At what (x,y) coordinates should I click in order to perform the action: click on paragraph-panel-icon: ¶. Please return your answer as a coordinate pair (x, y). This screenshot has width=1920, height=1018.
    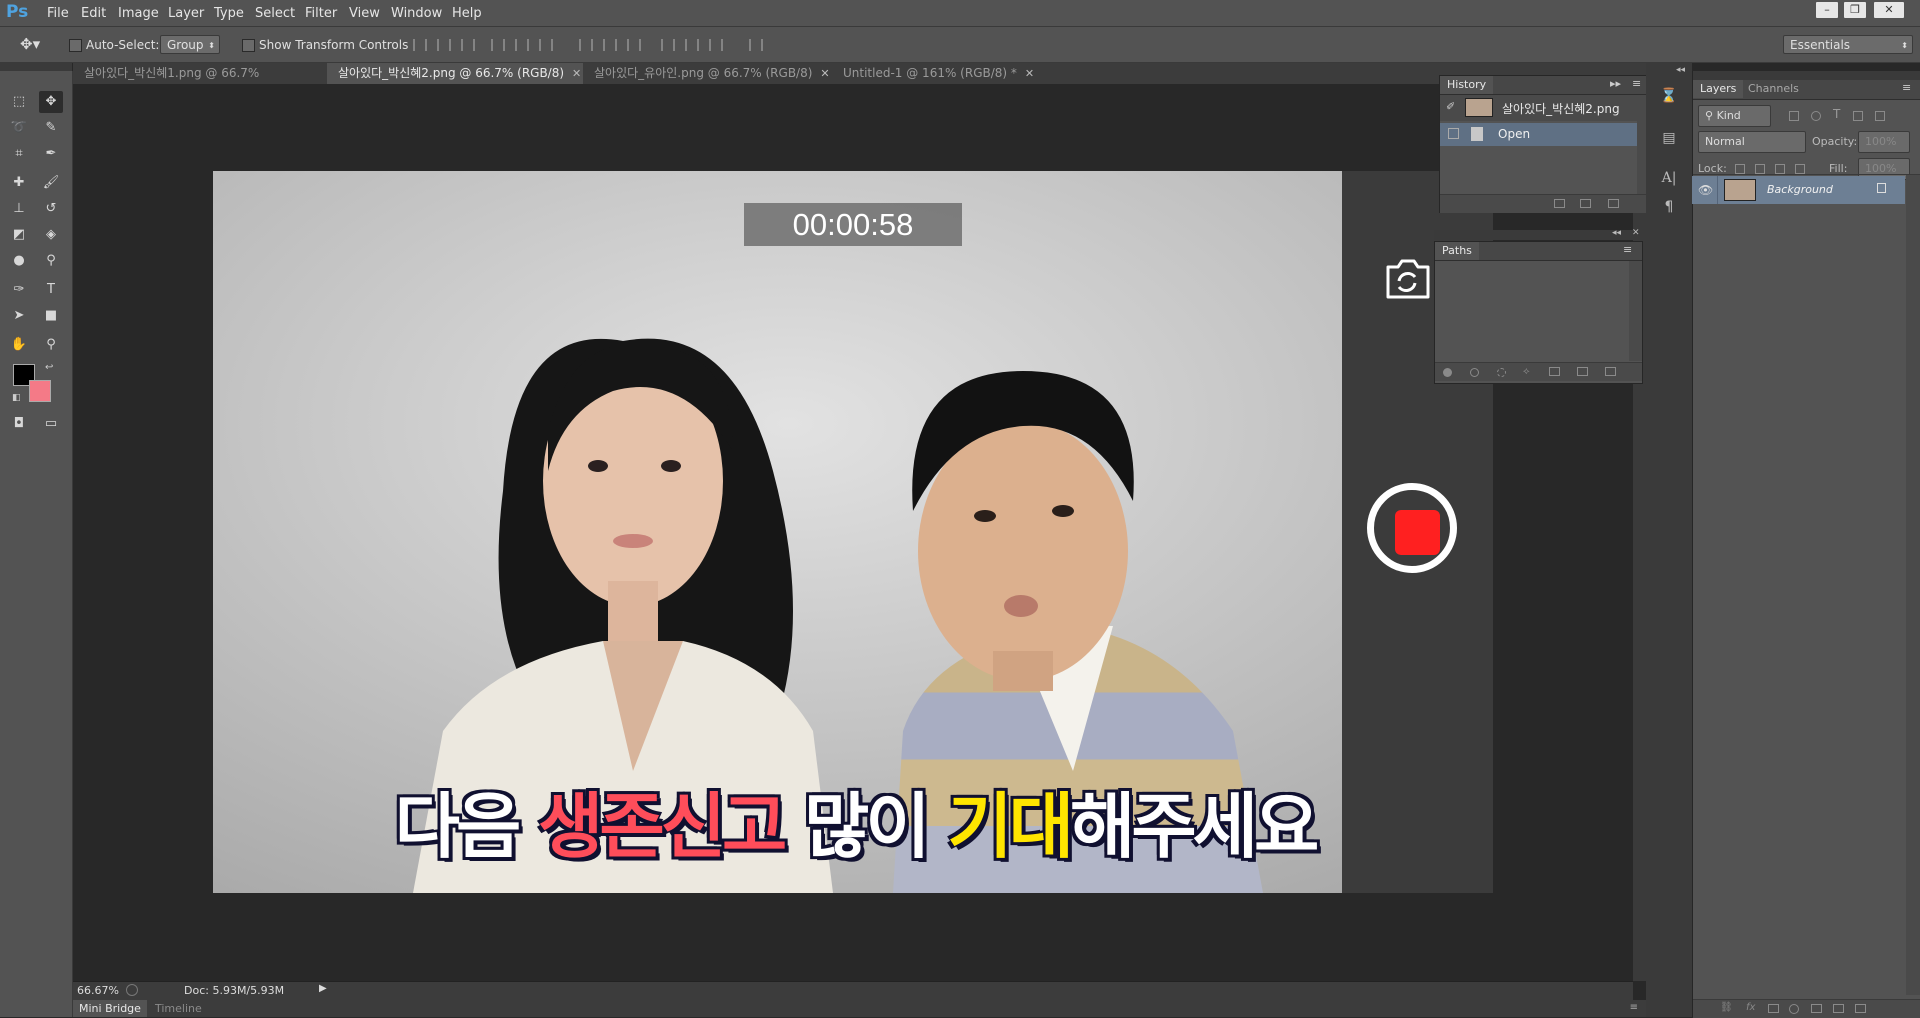
    Looking at the image, I should click on (1669, 207).